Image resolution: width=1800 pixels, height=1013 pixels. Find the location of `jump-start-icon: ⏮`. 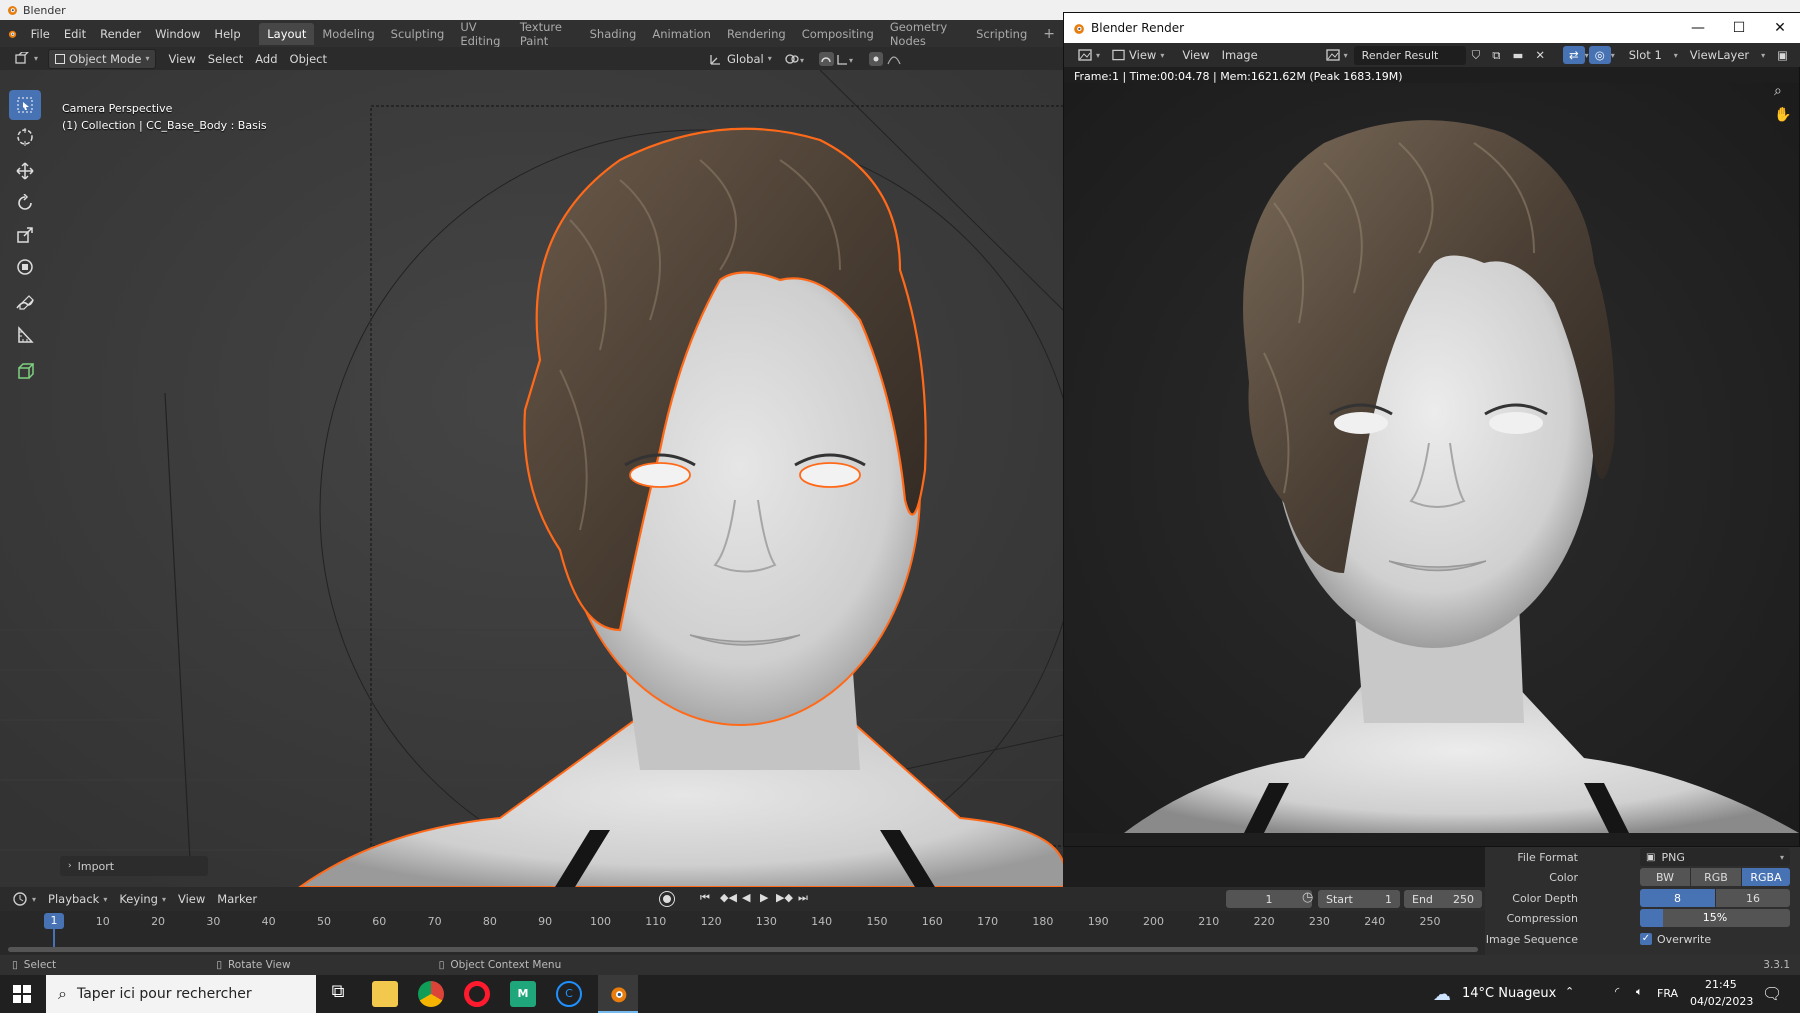

jump-start-icon: ⏮ is located at coordinates (705, 898).